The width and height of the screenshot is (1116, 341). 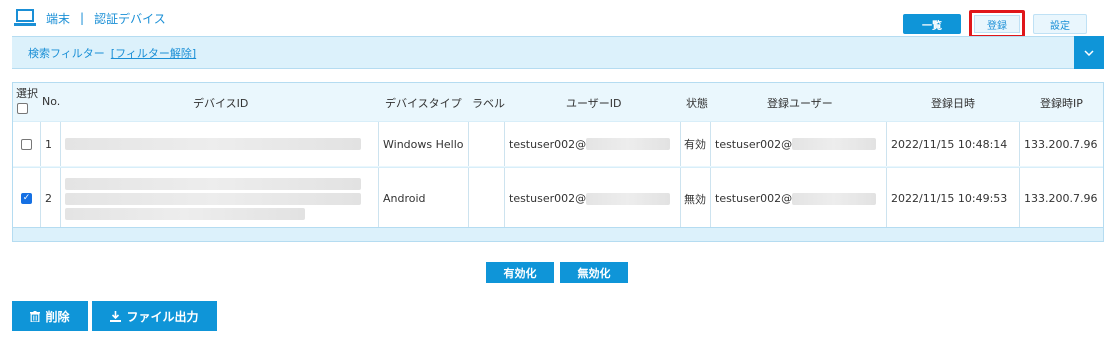 I want to click on device-type: Android, so click(x=424, y=198).